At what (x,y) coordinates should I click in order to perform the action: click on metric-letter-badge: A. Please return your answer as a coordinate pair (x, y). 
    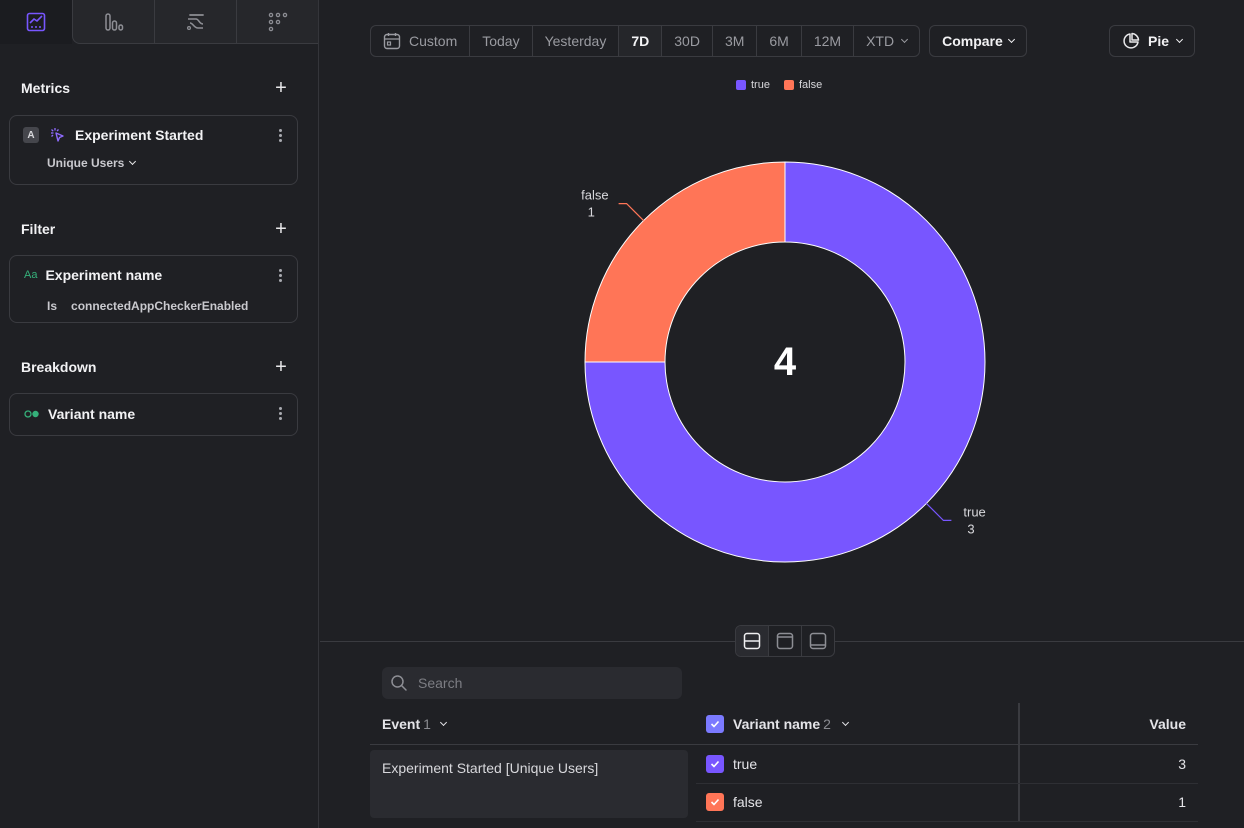
    Looking at the image, I should click on (31, 135).